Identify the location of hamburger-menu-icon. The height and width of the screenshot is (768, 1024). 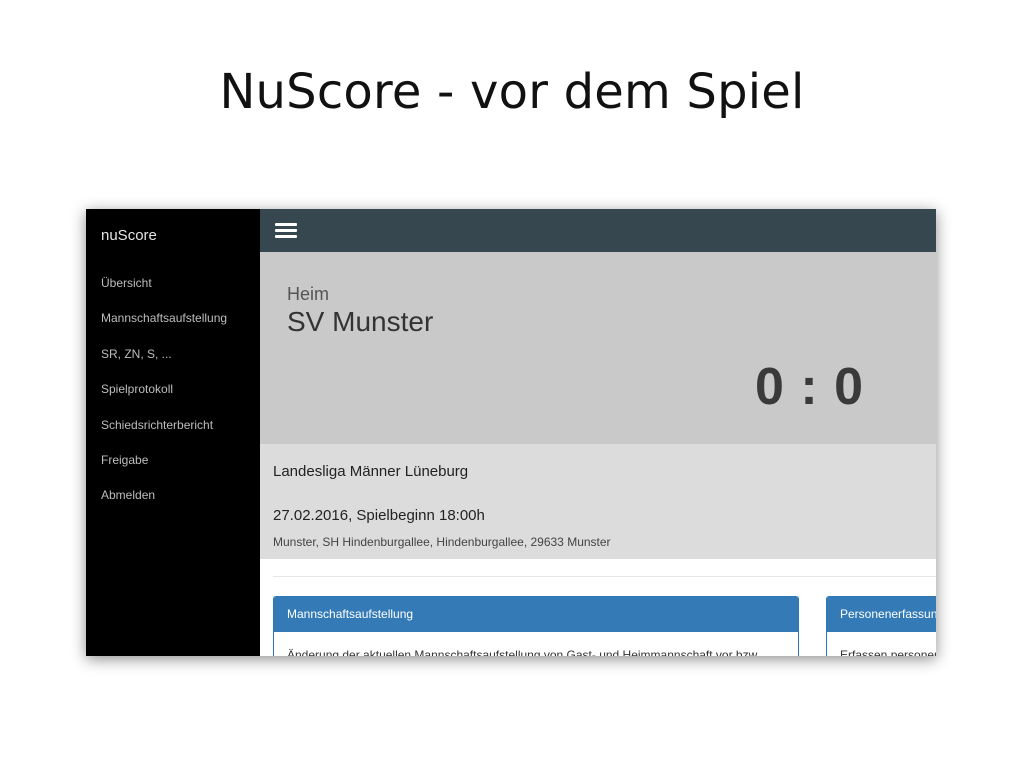
(286, 230).